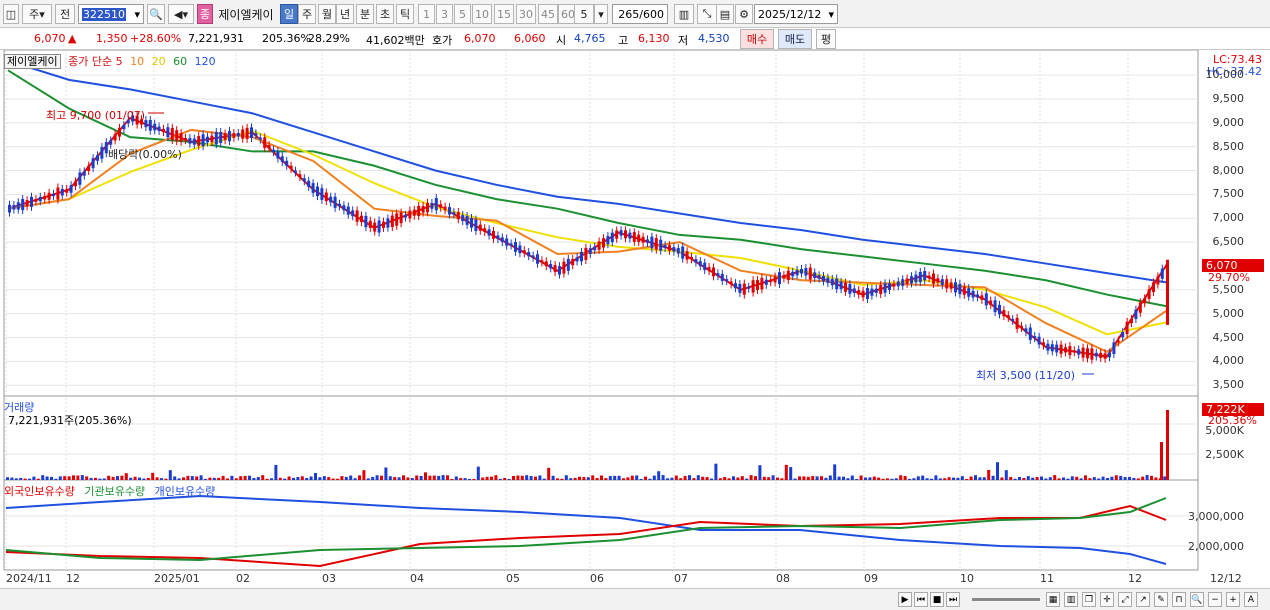 This screenshot has width=1270, height=610. Describe the element at coordinates (11, 14) in the screenshot. I see `window-icon: ◫` at that location.